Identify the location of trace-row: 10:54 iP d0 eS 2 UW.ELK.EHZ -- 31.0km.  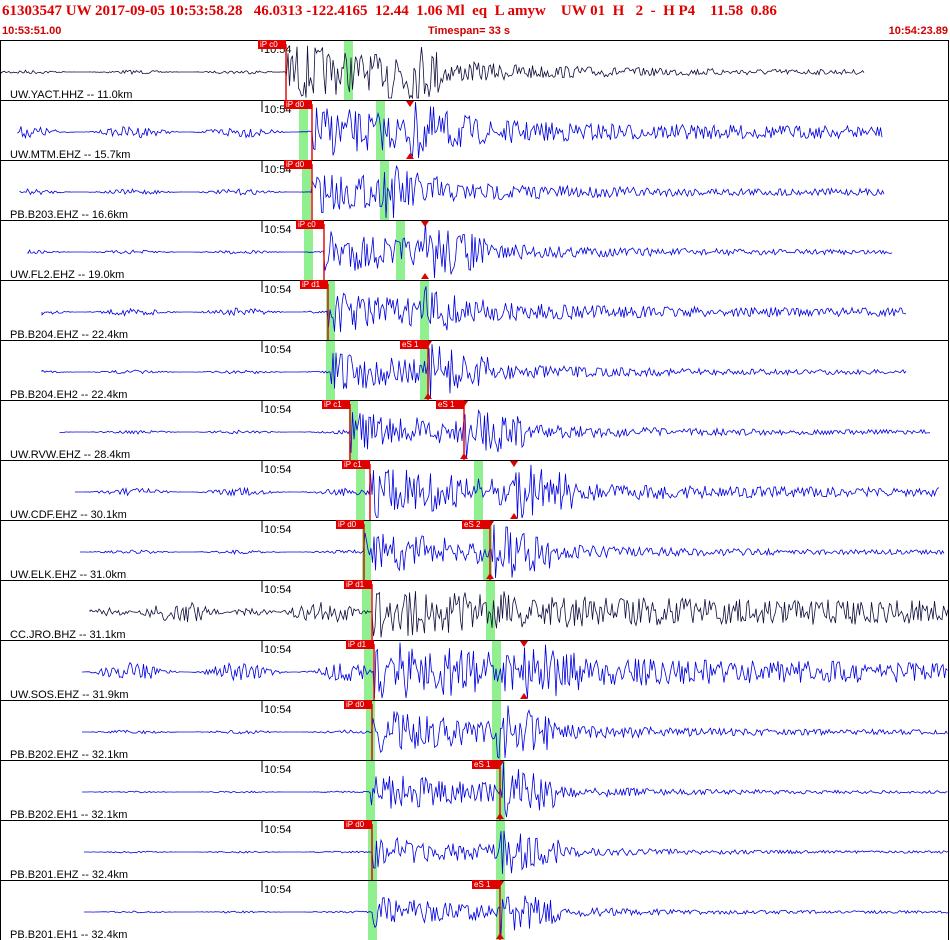
(474, 550).